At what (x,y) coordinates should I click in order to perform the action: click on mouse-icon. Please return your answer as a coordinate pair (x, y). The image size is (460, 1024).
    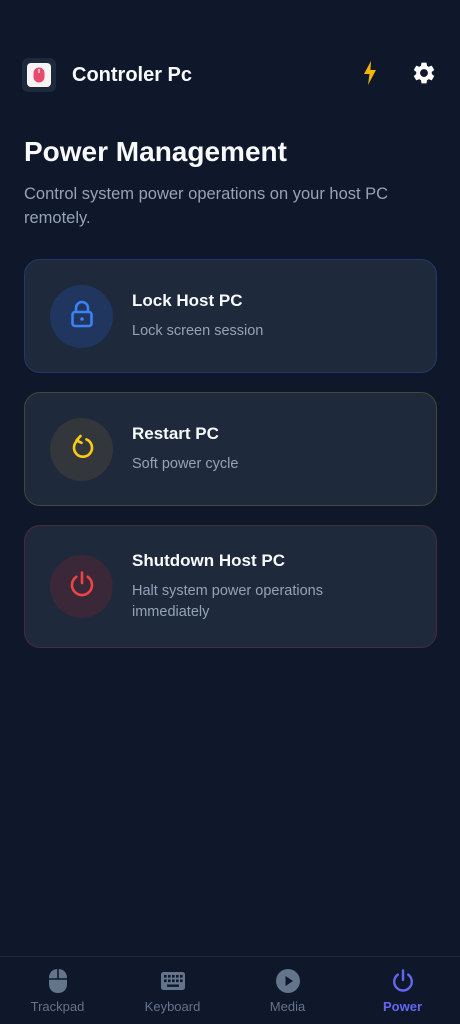
    Looking at the image, I should click on (58, 981).